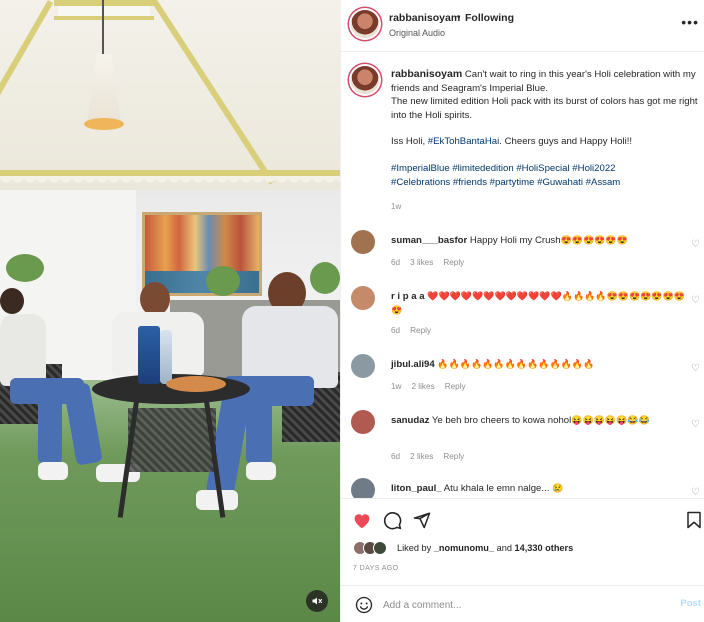 The width and height of the screenshot is (704, 622). I want to click on comment-icon, so click(392, 520).